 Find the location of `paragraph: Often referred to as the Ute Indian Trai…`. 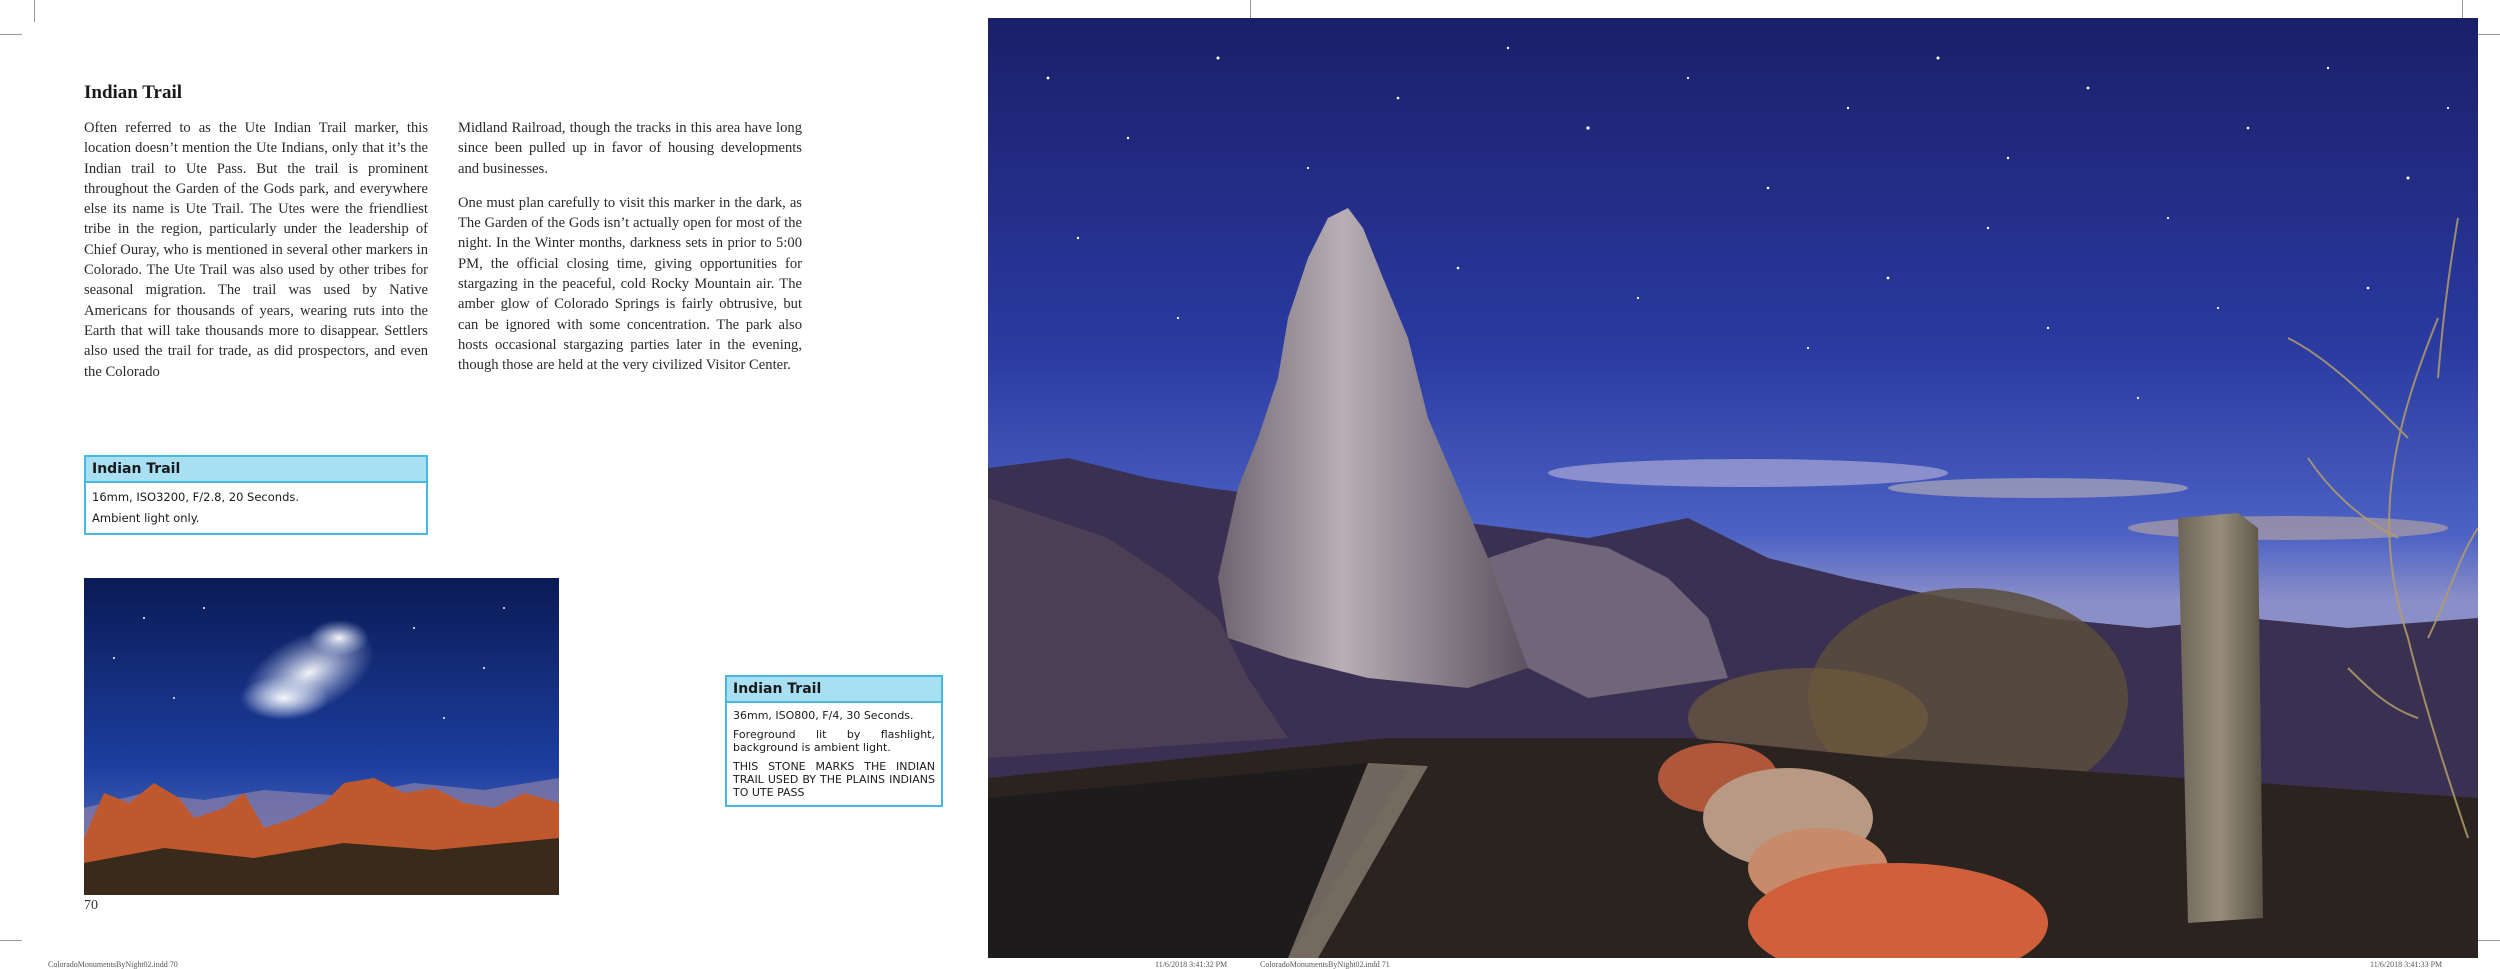

paragraph: Often referred to as the Ute Indian Trai… is located at coordinates (256, 250).